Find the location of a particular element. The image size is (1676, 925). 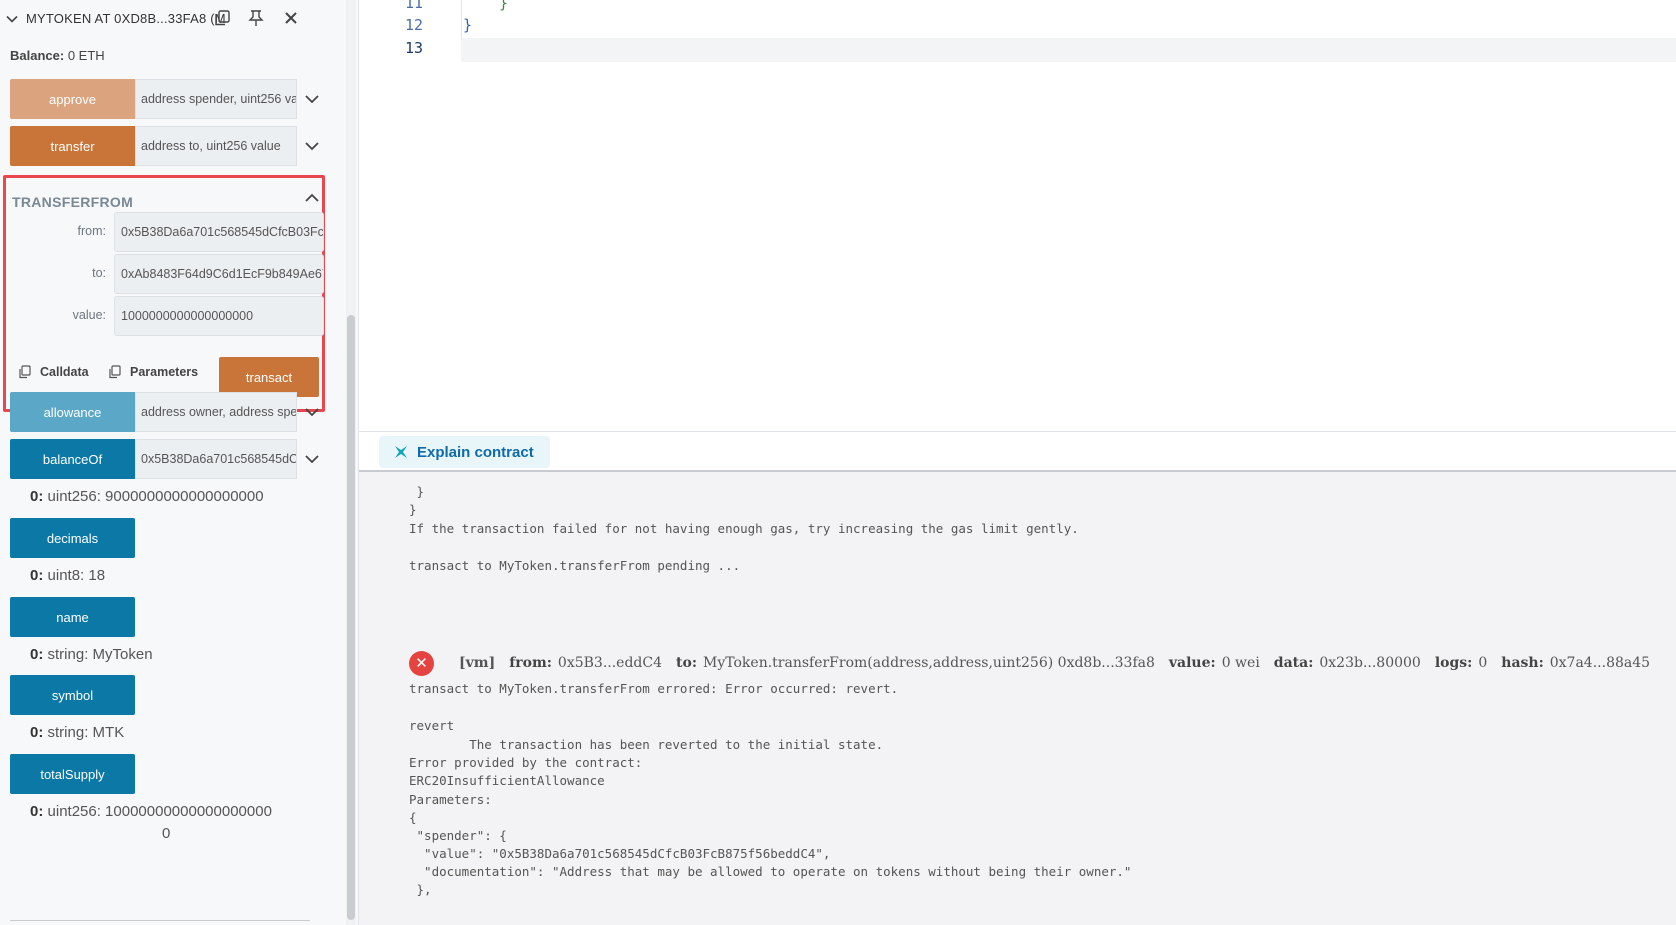

terminal-tab-bar: Explain contract is located at coordinates (1017, 452).